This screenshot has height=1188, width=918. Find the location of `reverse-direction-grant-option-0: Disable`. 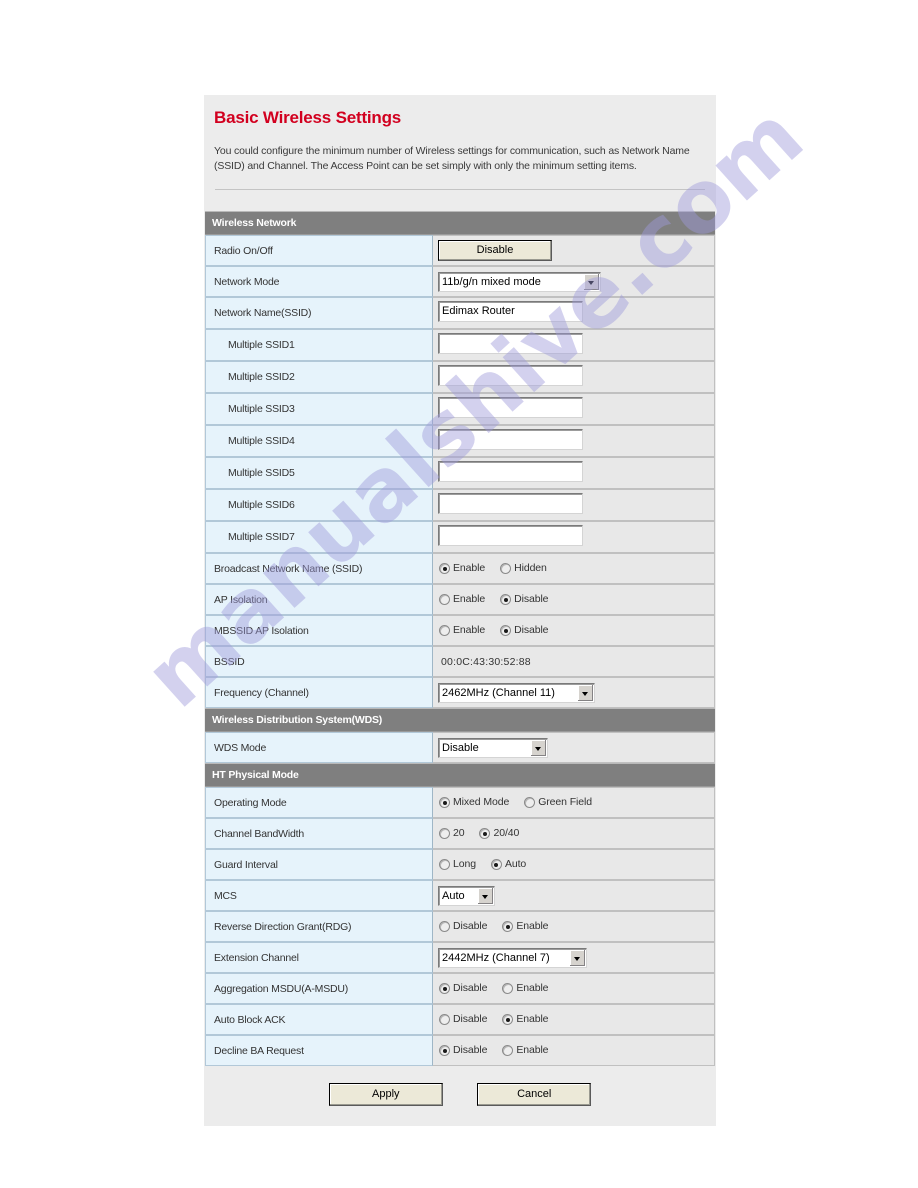

reverse-direction-grant-option-0: Disable is located at coordinates (462, 926).